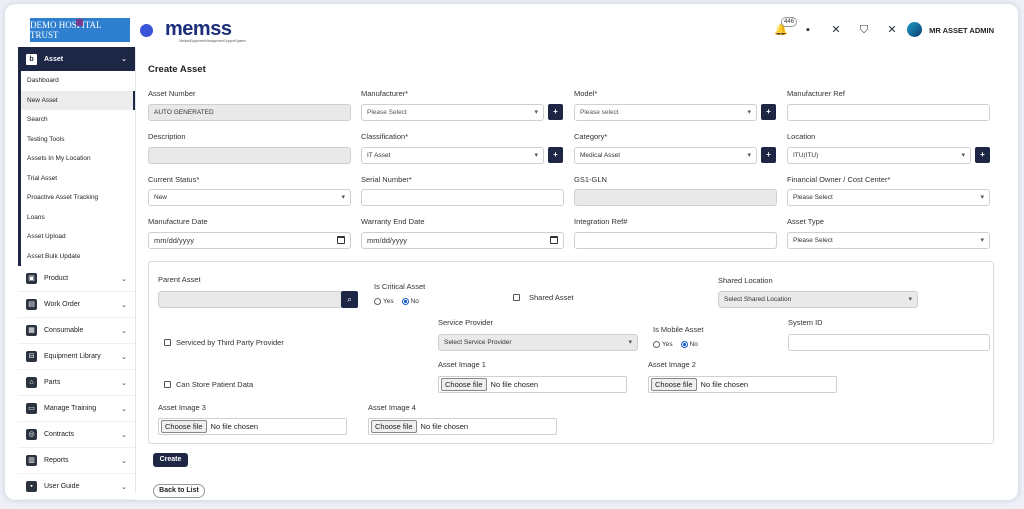 This screenshot has height=509, width=1024. I want to click on sidebar-section-label: Work Order, so click(62, 304).